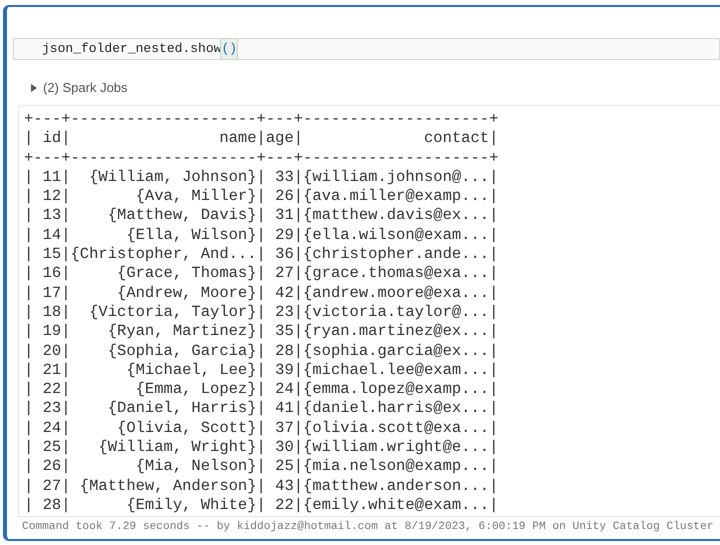 This screenshot has height=545, width=720. Describe the element at coordinates (261, 486) in the screenshot. I see `output-line: | 27| {Matthew, Anderson}| 43|{matthew.anderson...|` at that location.